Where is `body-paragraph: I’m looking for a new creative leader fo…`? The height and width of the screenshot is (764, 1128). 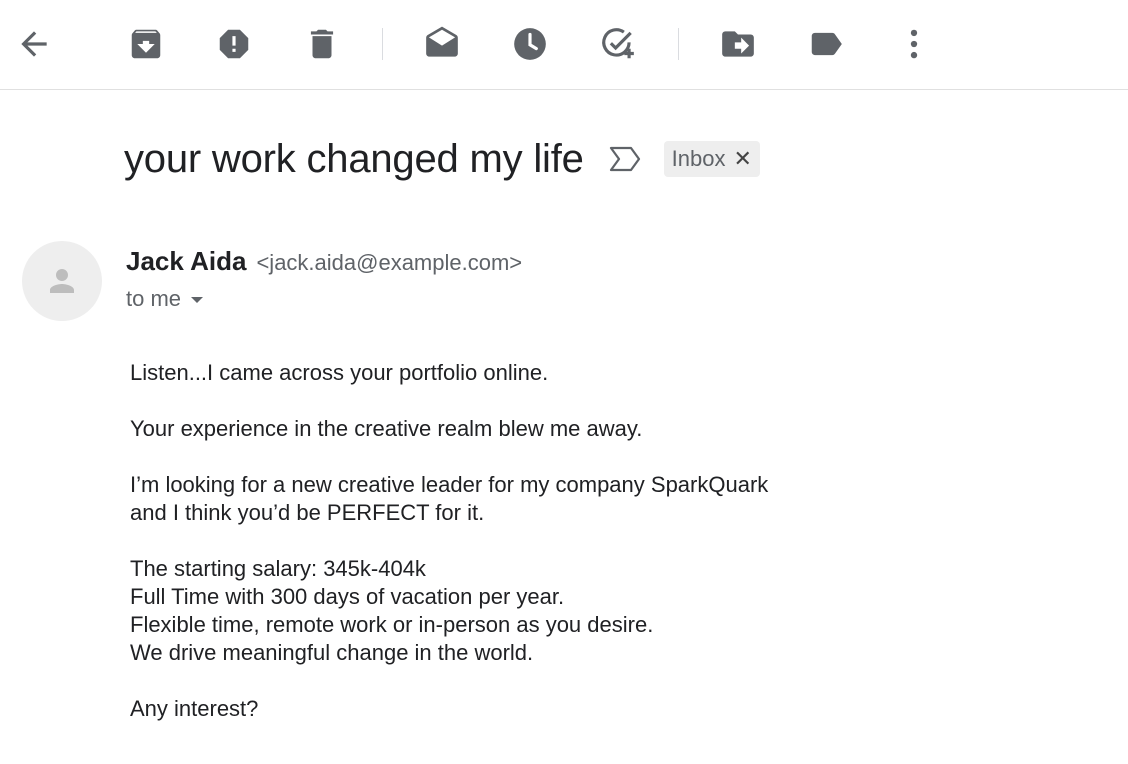 body-paragraph: I’m looking for a new creative leader fo… is located at coordinates (580, 499).